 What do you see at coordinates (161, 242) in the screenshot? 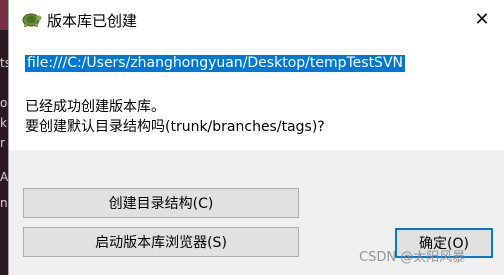
I see `start-repo-browser-button: 启动版本库浏览器(S)` at bounding box center [161, 242].